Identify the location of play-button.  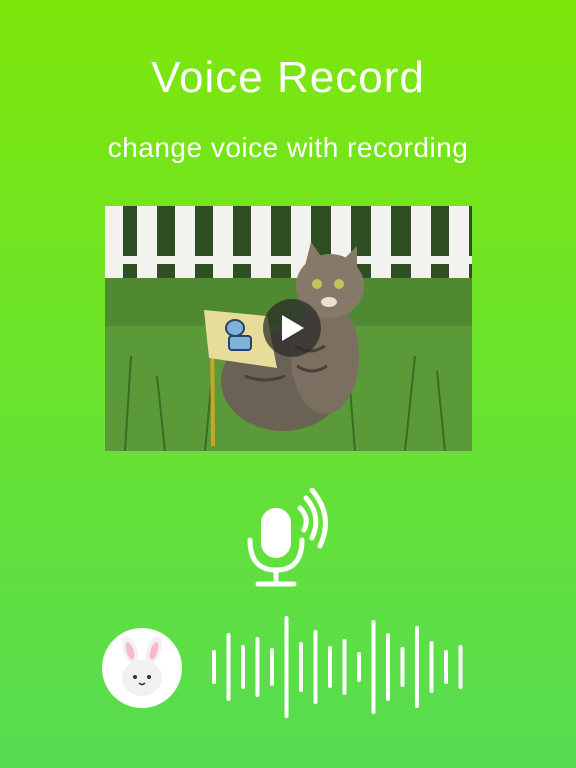
(292, 328).